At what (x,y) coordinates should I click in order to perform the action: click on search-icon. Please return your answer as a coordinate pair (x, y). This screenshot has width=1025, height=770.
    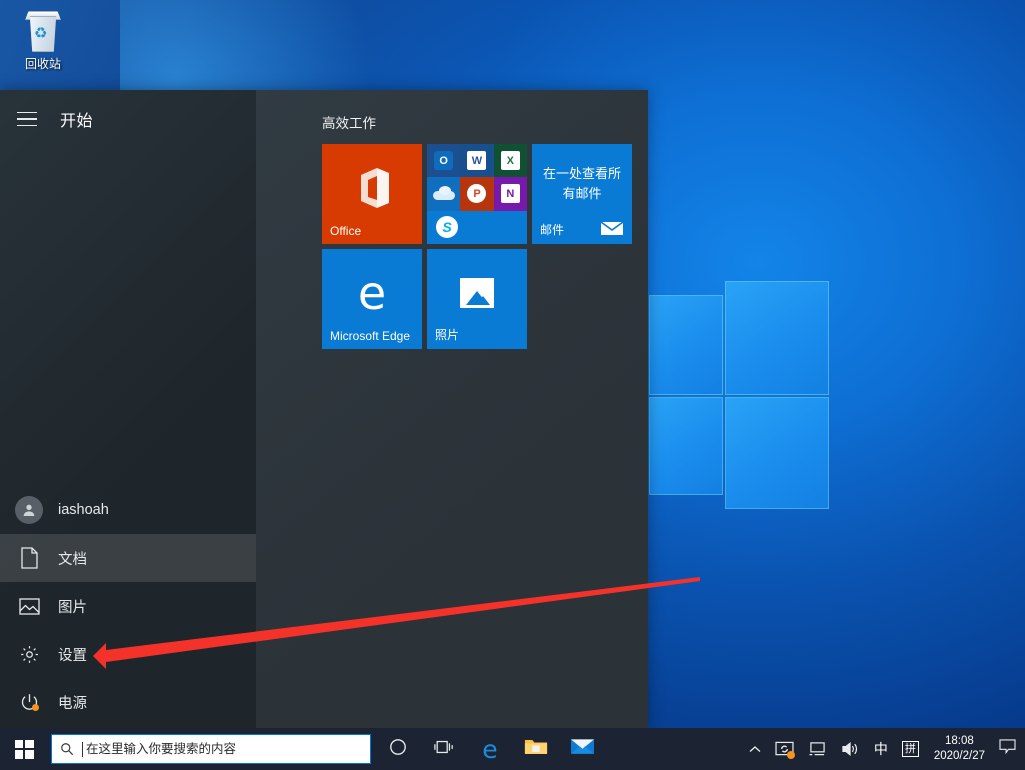
    Looking at the image, I should click on (67, 749).